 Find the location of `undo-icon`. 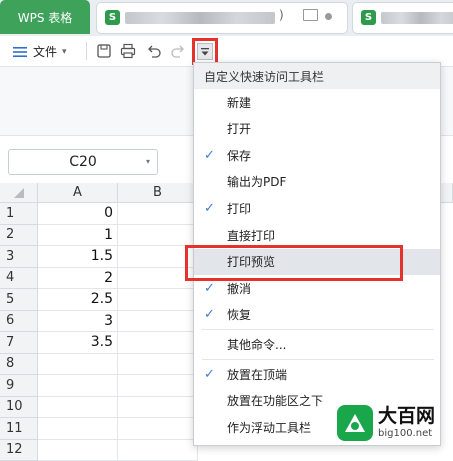

undo-icon is located at coordinates (154, 51).